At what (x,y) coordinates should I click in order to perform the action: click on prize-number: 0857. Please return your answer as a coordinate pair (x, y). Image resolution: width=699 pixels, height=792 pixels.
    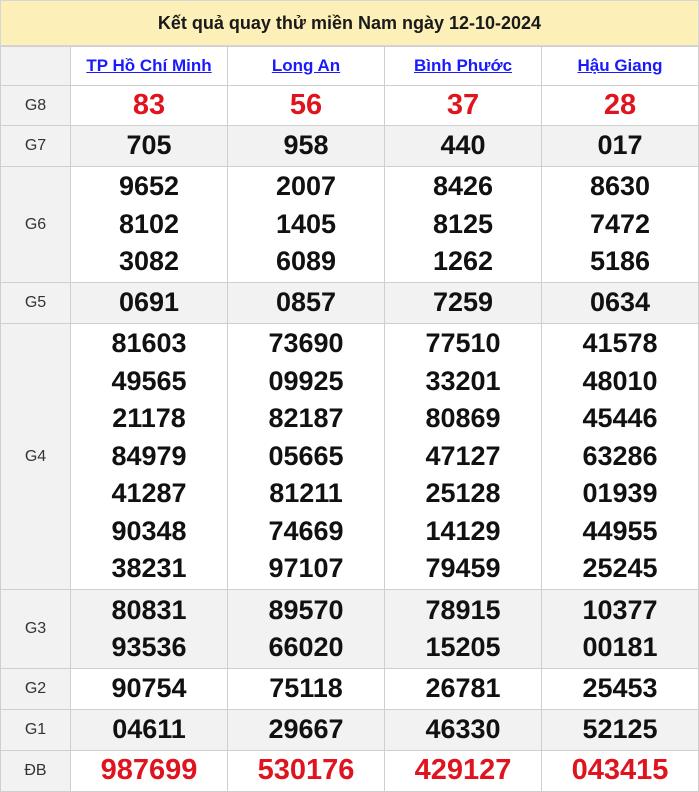
    Looking at the image, I should click on (306, 302).